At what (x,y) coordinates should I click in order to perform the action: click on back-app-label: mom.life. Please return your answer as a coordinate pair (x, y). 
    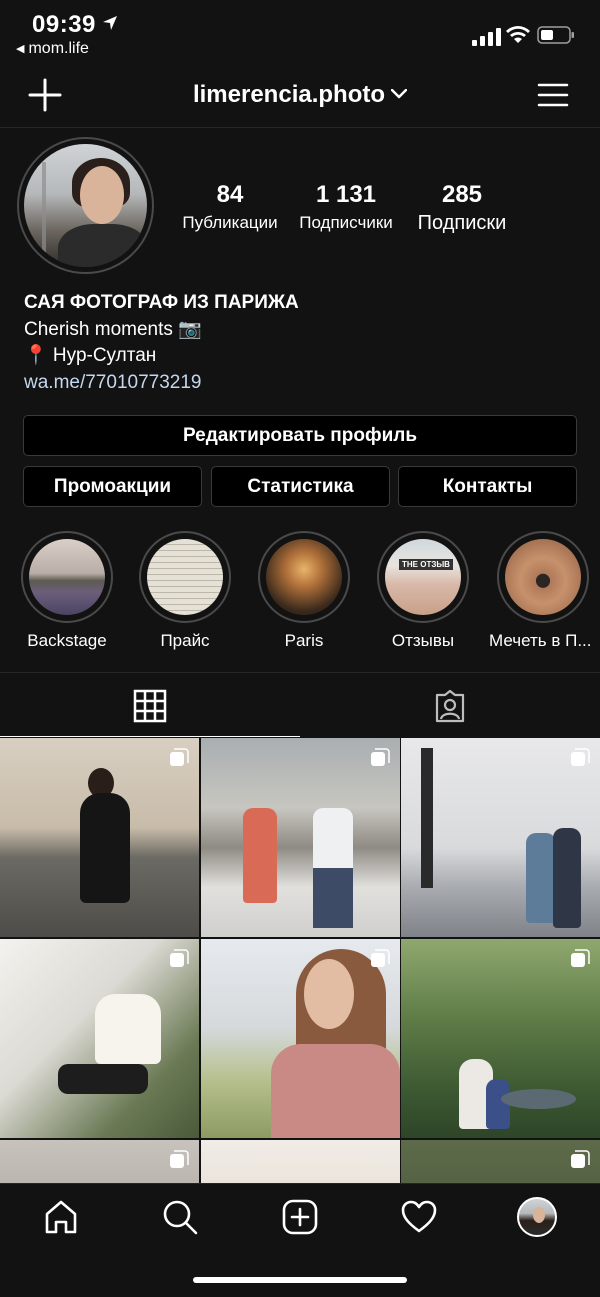
    Looking at the image, I should click on (58, 48).